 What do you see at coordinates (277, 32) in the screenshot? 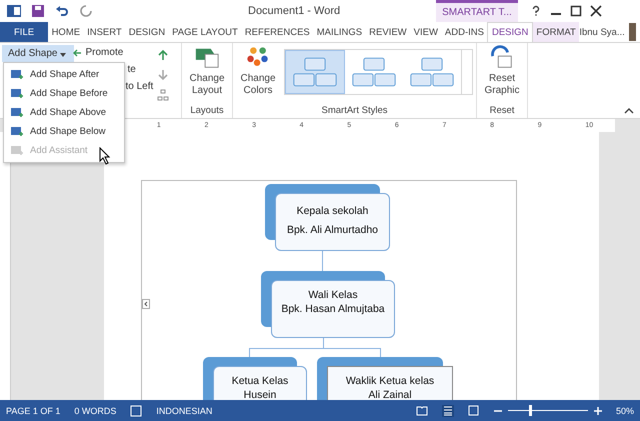
I see `ribbon-tab: REFERENCES` at bounding box center [277, 32].